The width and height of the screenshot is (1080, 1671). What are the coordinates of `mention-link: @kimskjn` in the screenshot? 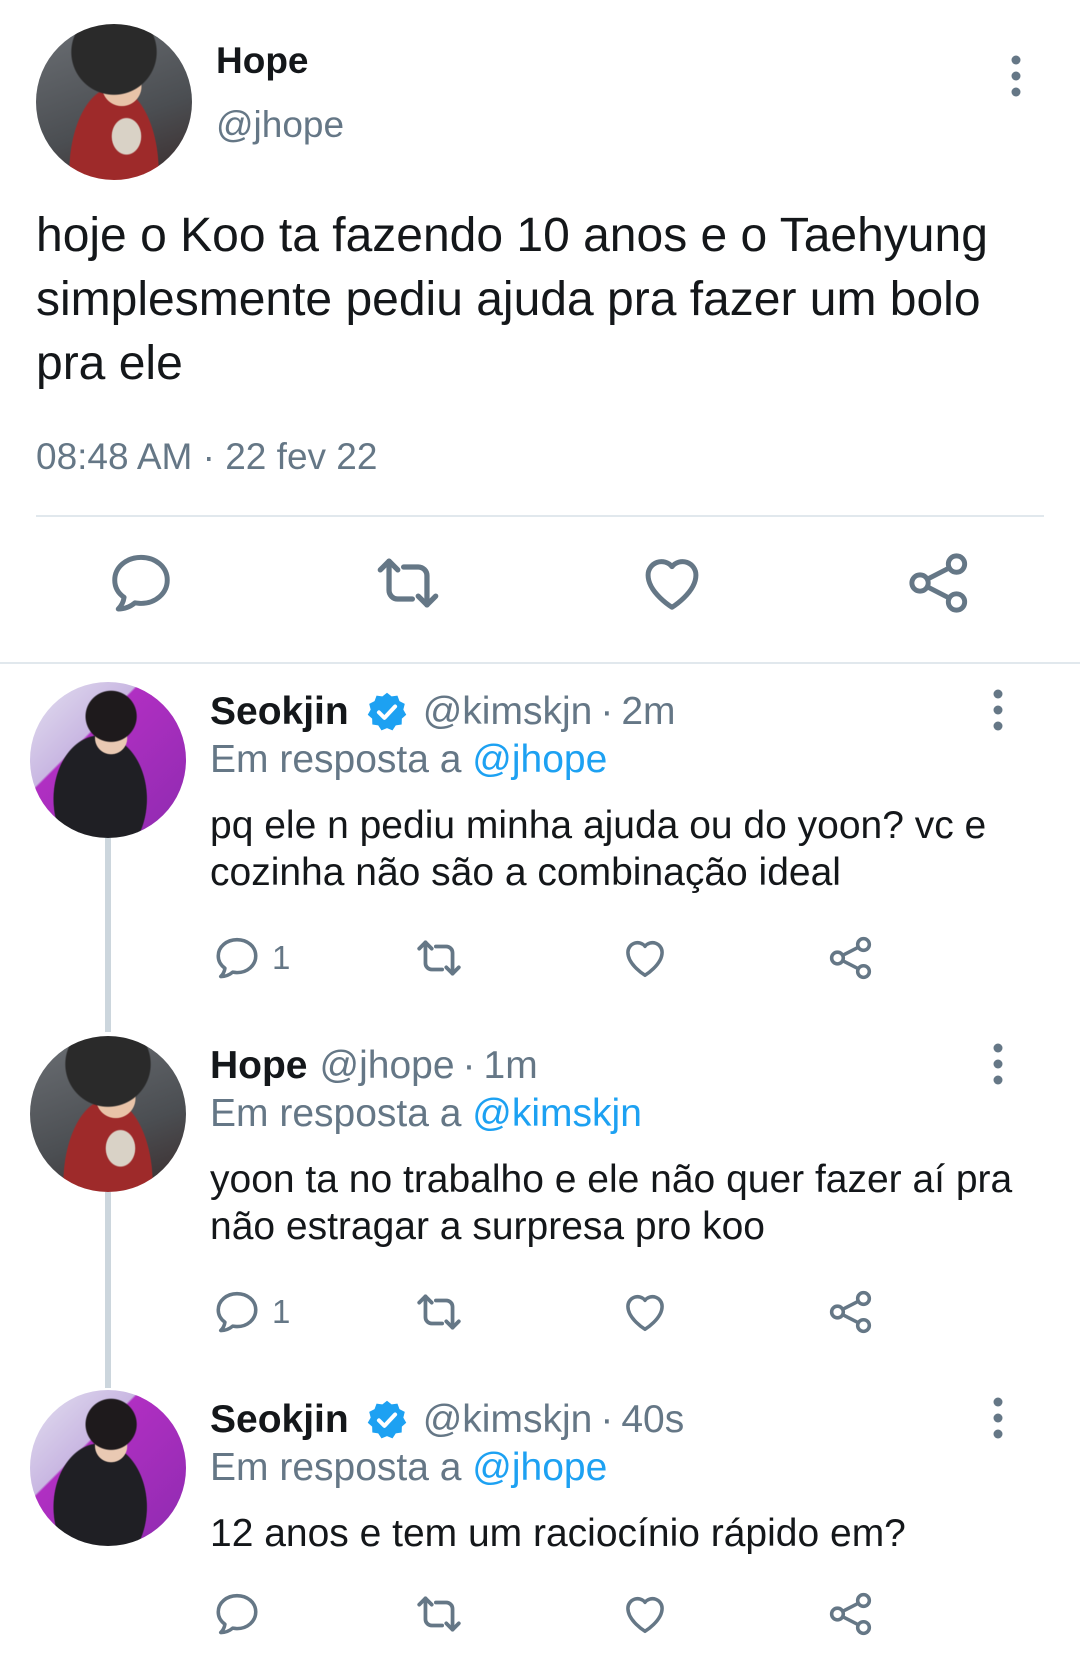 It's located at (557, 1113).